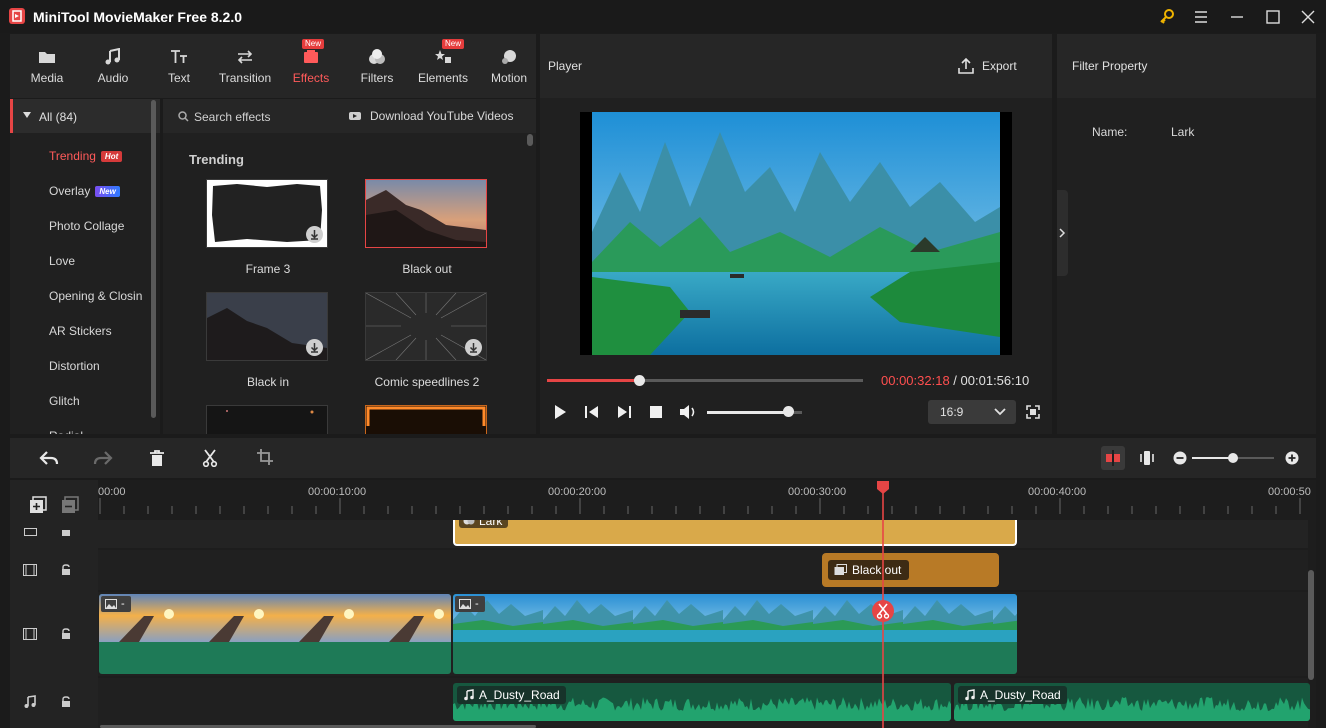 The image size is (1326, 728). What do you see at coordinates (49, 458) in the screenshot?
I see `undo-icon` at bounding box center [49, 458].